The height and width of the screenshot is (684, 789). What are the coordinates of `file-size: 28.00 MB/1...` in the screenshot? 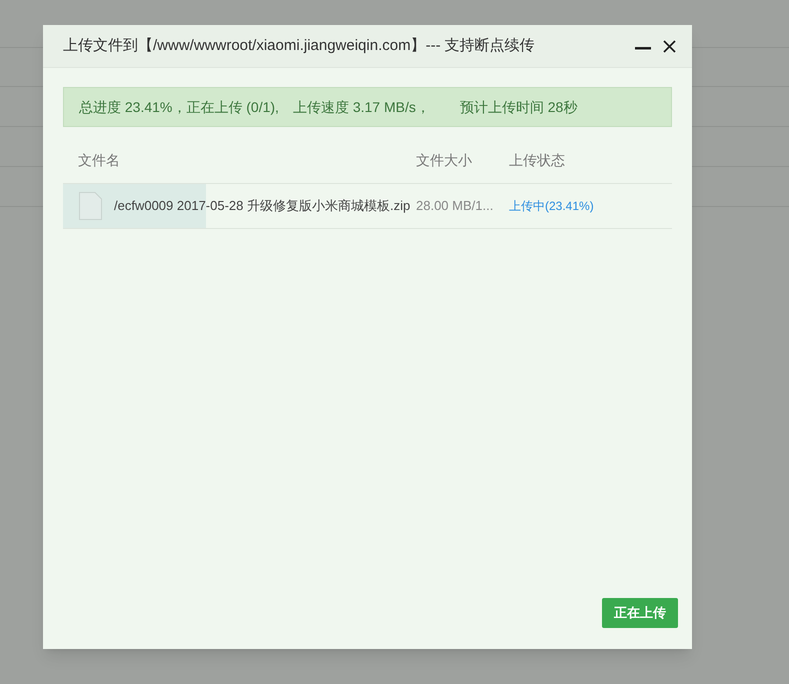 It's located at (455, 206).